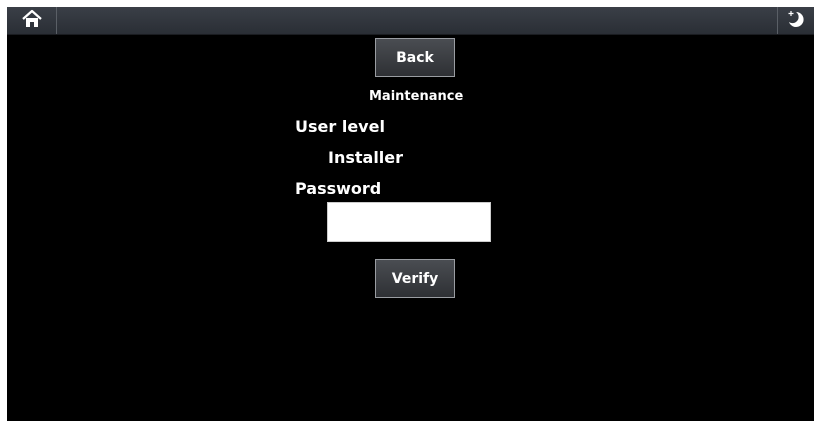 This screenshot has width=814, height=421. What do you see at coordinates (366, 157) in the screenshot?
I see `user-level-value: Installer` at bounding box center [366, 157].